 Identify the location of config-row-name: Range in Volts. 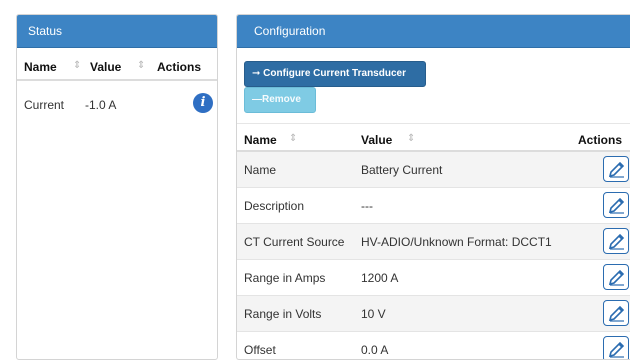
(283, 314).